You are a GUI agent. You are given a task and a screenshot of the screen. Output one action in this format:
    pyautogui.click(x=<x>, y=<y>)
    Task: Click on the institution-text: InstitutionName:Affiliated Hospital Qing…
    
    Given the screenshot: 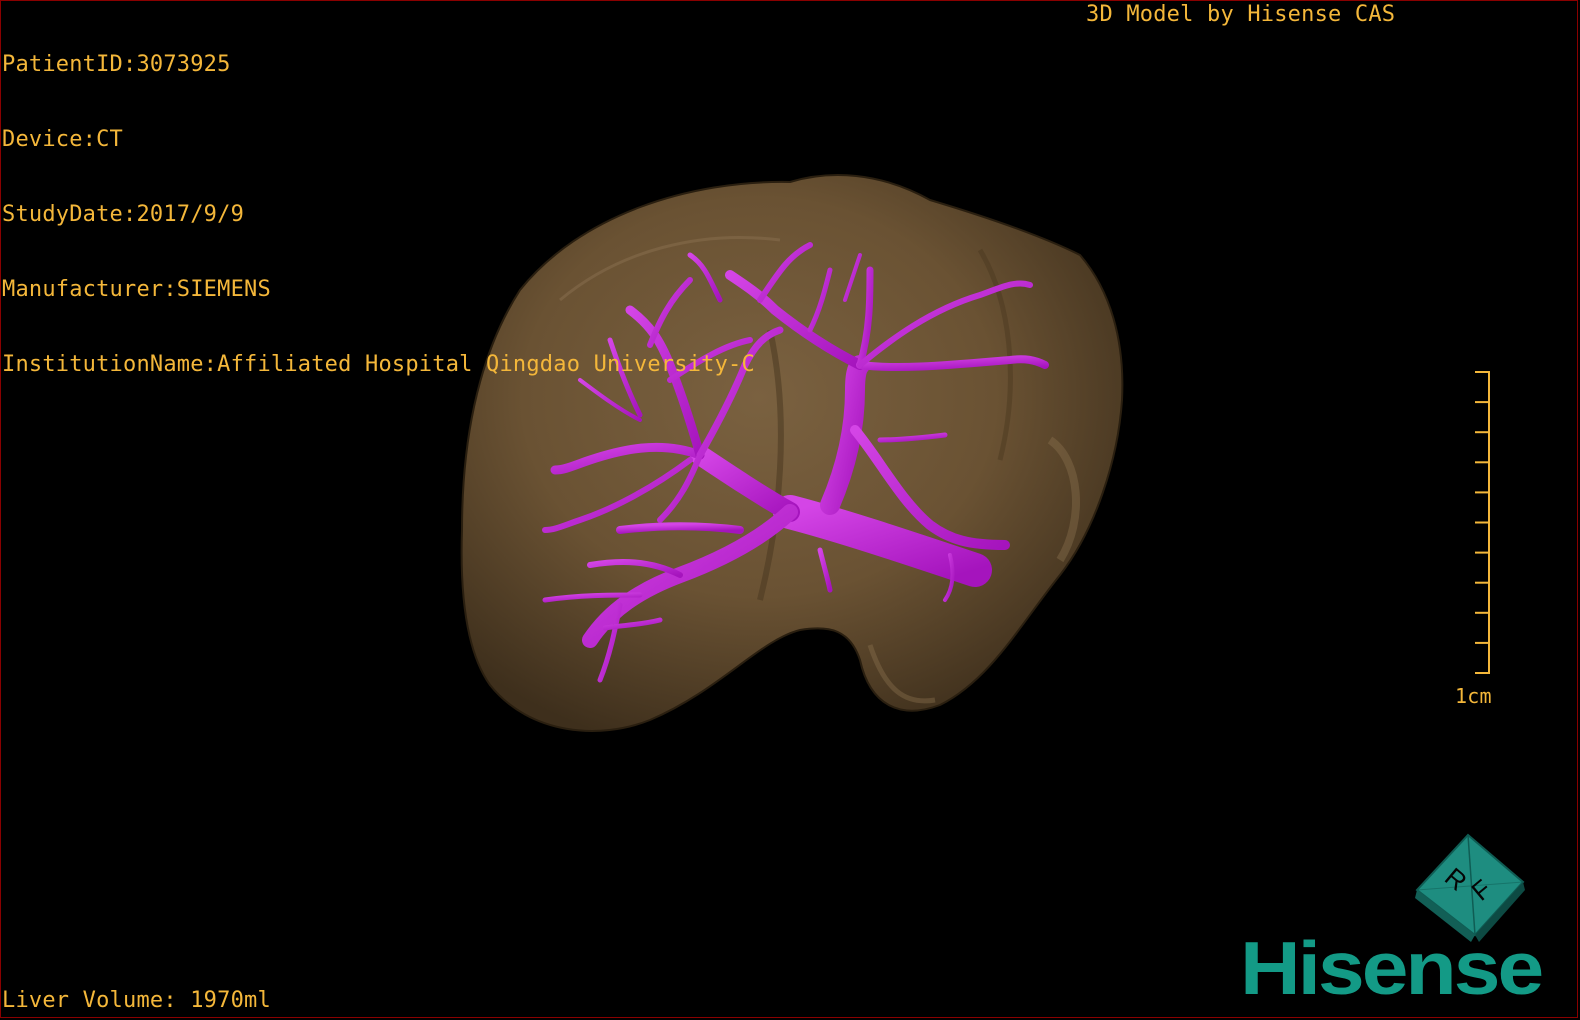 What is the action you would take?
    pyautogui.click(x=378, y=364)
    